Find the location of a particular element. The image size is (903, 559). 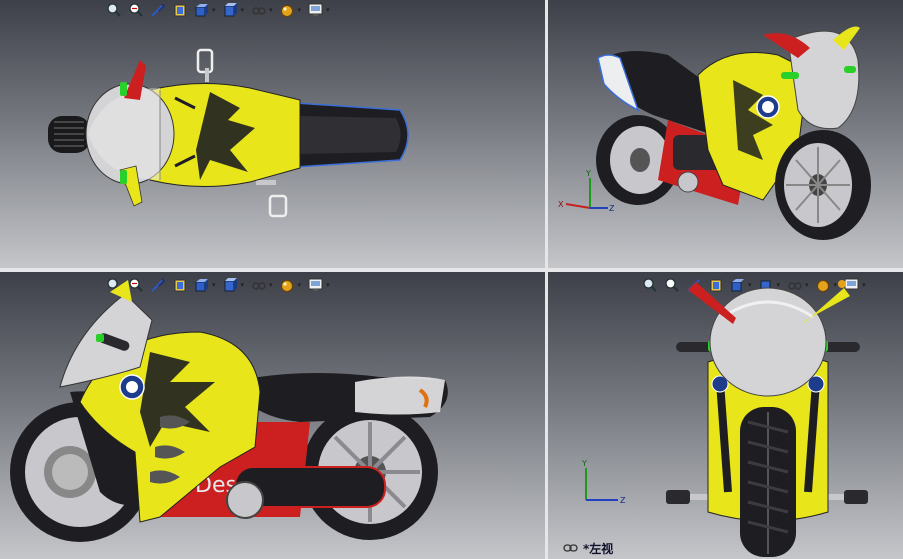

axis-x-label: X is located at coordinates (561, 204).